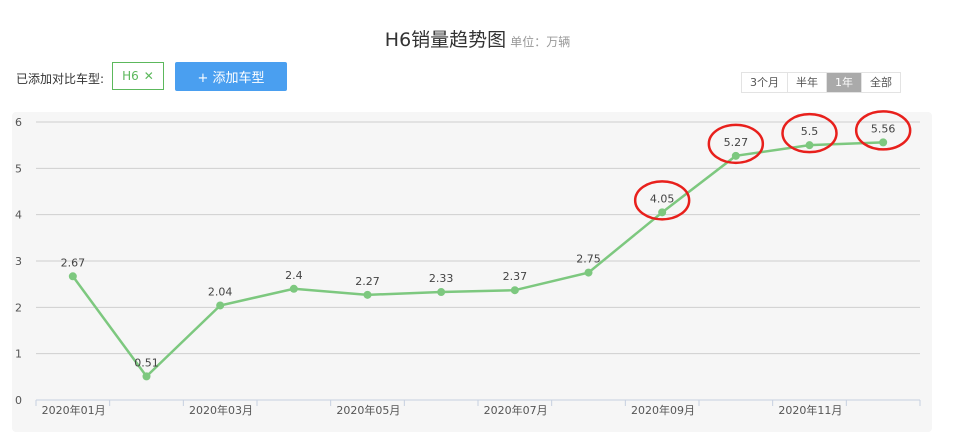 The image size is (955, 441). I want to click on data-label: 5.5, so click(810, 131).